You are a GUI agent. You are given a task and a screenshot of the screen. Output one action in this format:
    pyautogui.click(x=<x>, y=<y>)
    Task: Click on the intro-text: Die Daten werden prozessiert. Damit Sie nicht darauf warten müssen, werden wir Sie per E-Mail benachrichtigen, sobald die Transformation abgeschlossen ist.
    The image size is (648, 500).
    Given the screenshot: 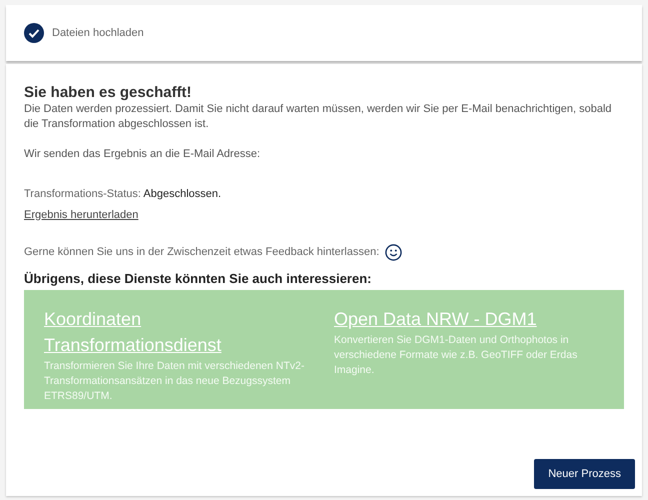 What is the action you would take?
    pyautogui.click(x=318, y=117)
    